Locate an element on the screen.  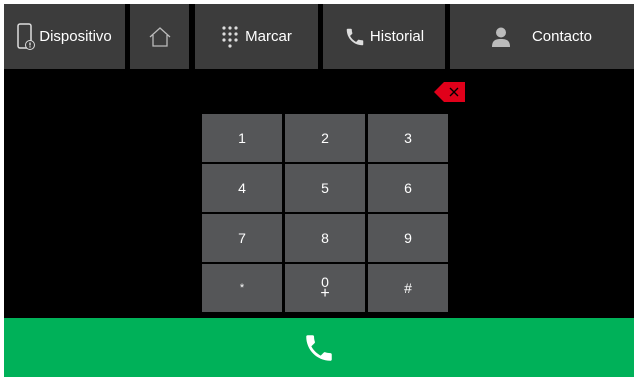
key-star: * is located at coordinates (242, 288).